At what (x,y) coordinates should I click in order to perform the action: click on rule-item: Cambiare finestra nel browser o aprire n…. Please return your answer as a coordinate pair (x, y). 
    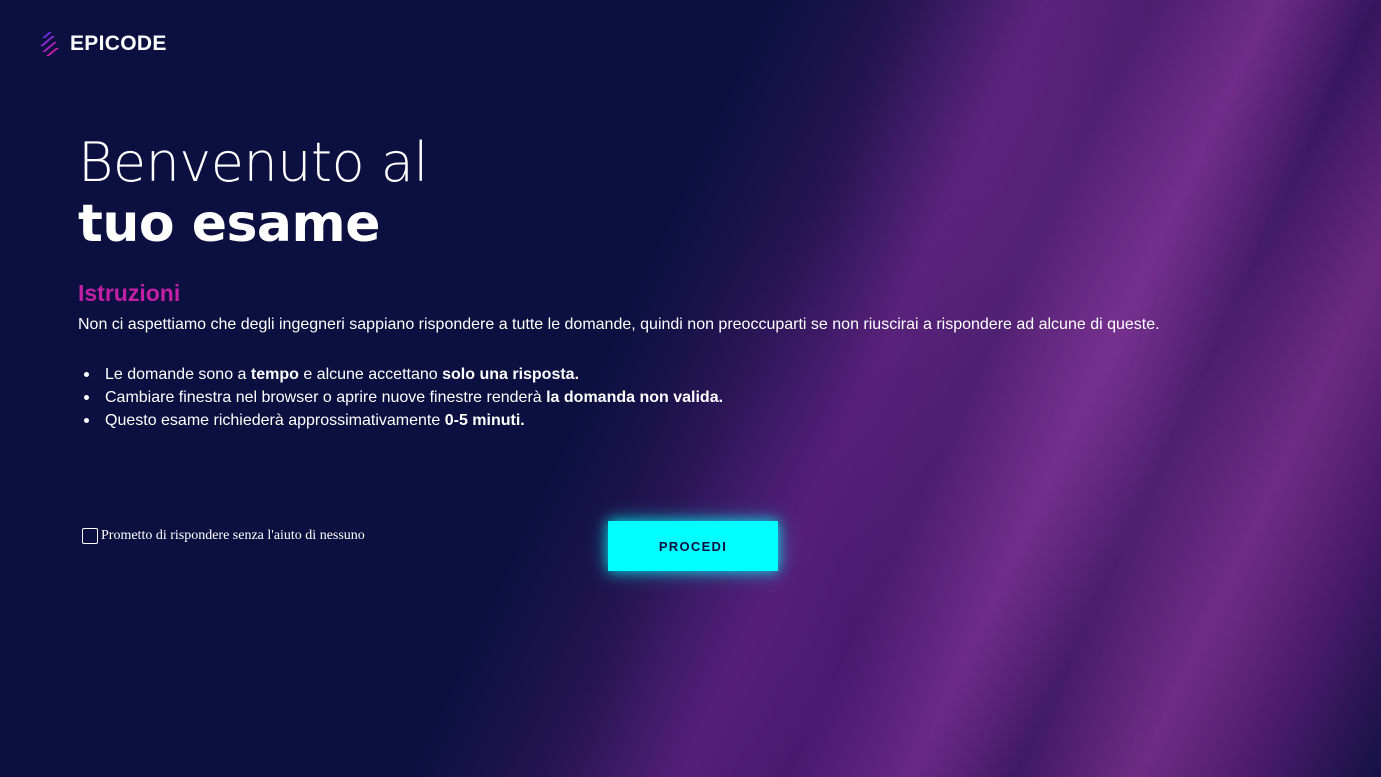
    Looking at the image, I should click on (400, 397).